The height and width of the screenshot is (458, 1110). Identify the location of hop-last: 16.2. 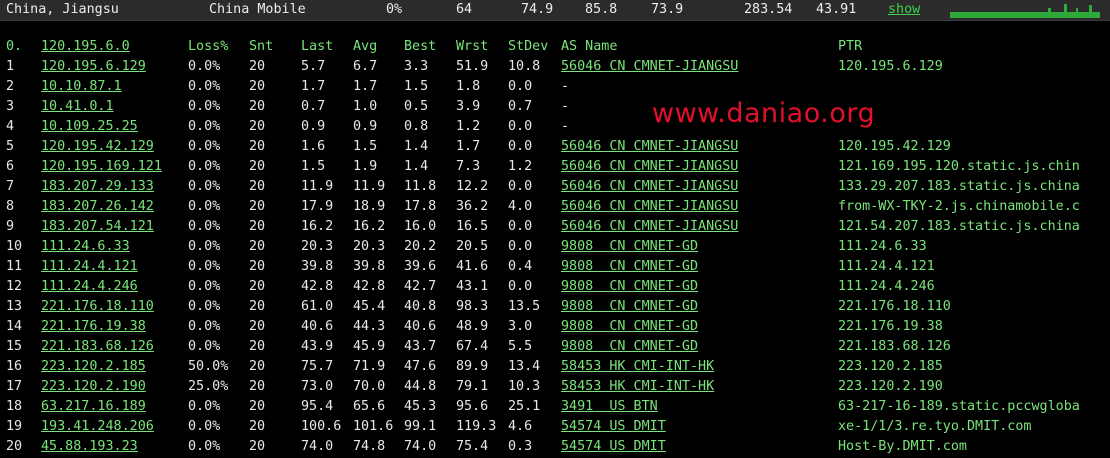
(317, 226).